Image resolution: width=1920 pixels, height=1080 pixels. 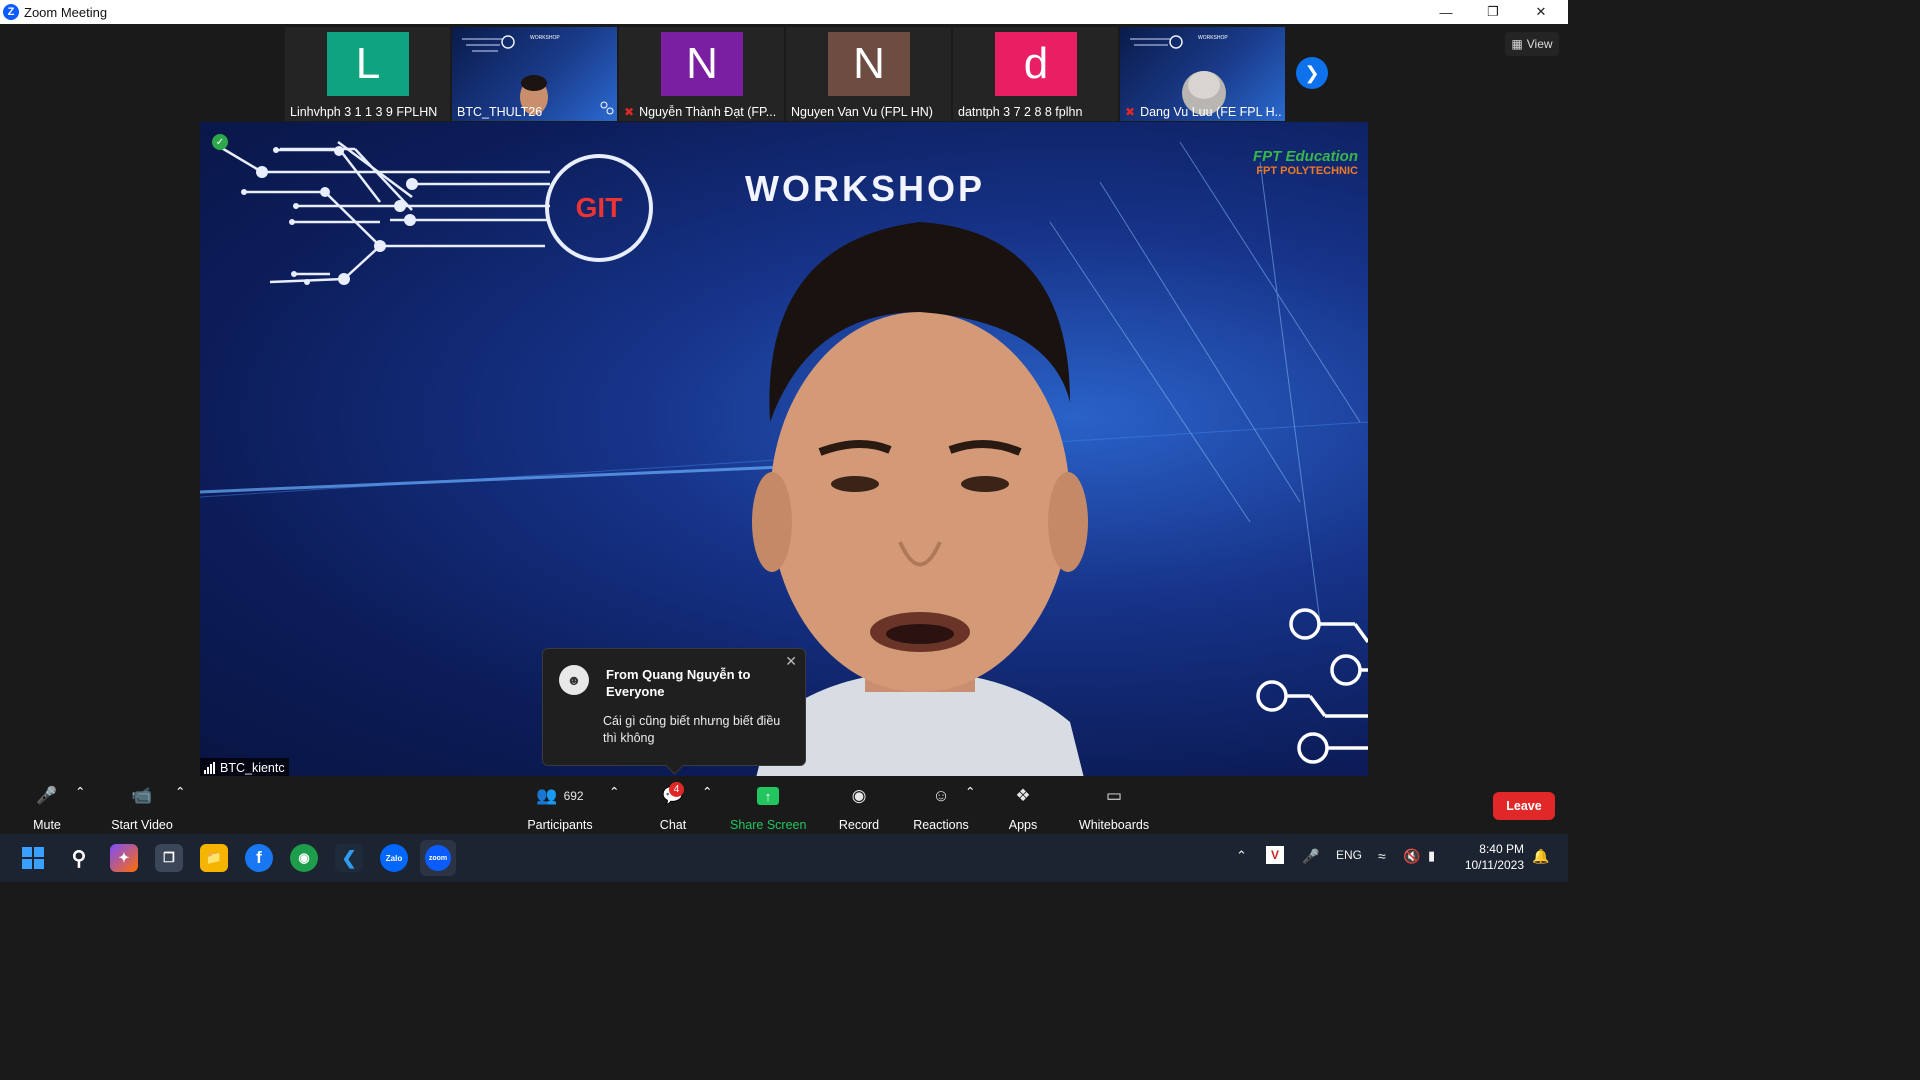 What do you see at coordinates (364, 112) in the screenshot?
I see `participant-name: Linhvhph 3 1 1 3 9 FPLHN` at bounding box center [364, 112].